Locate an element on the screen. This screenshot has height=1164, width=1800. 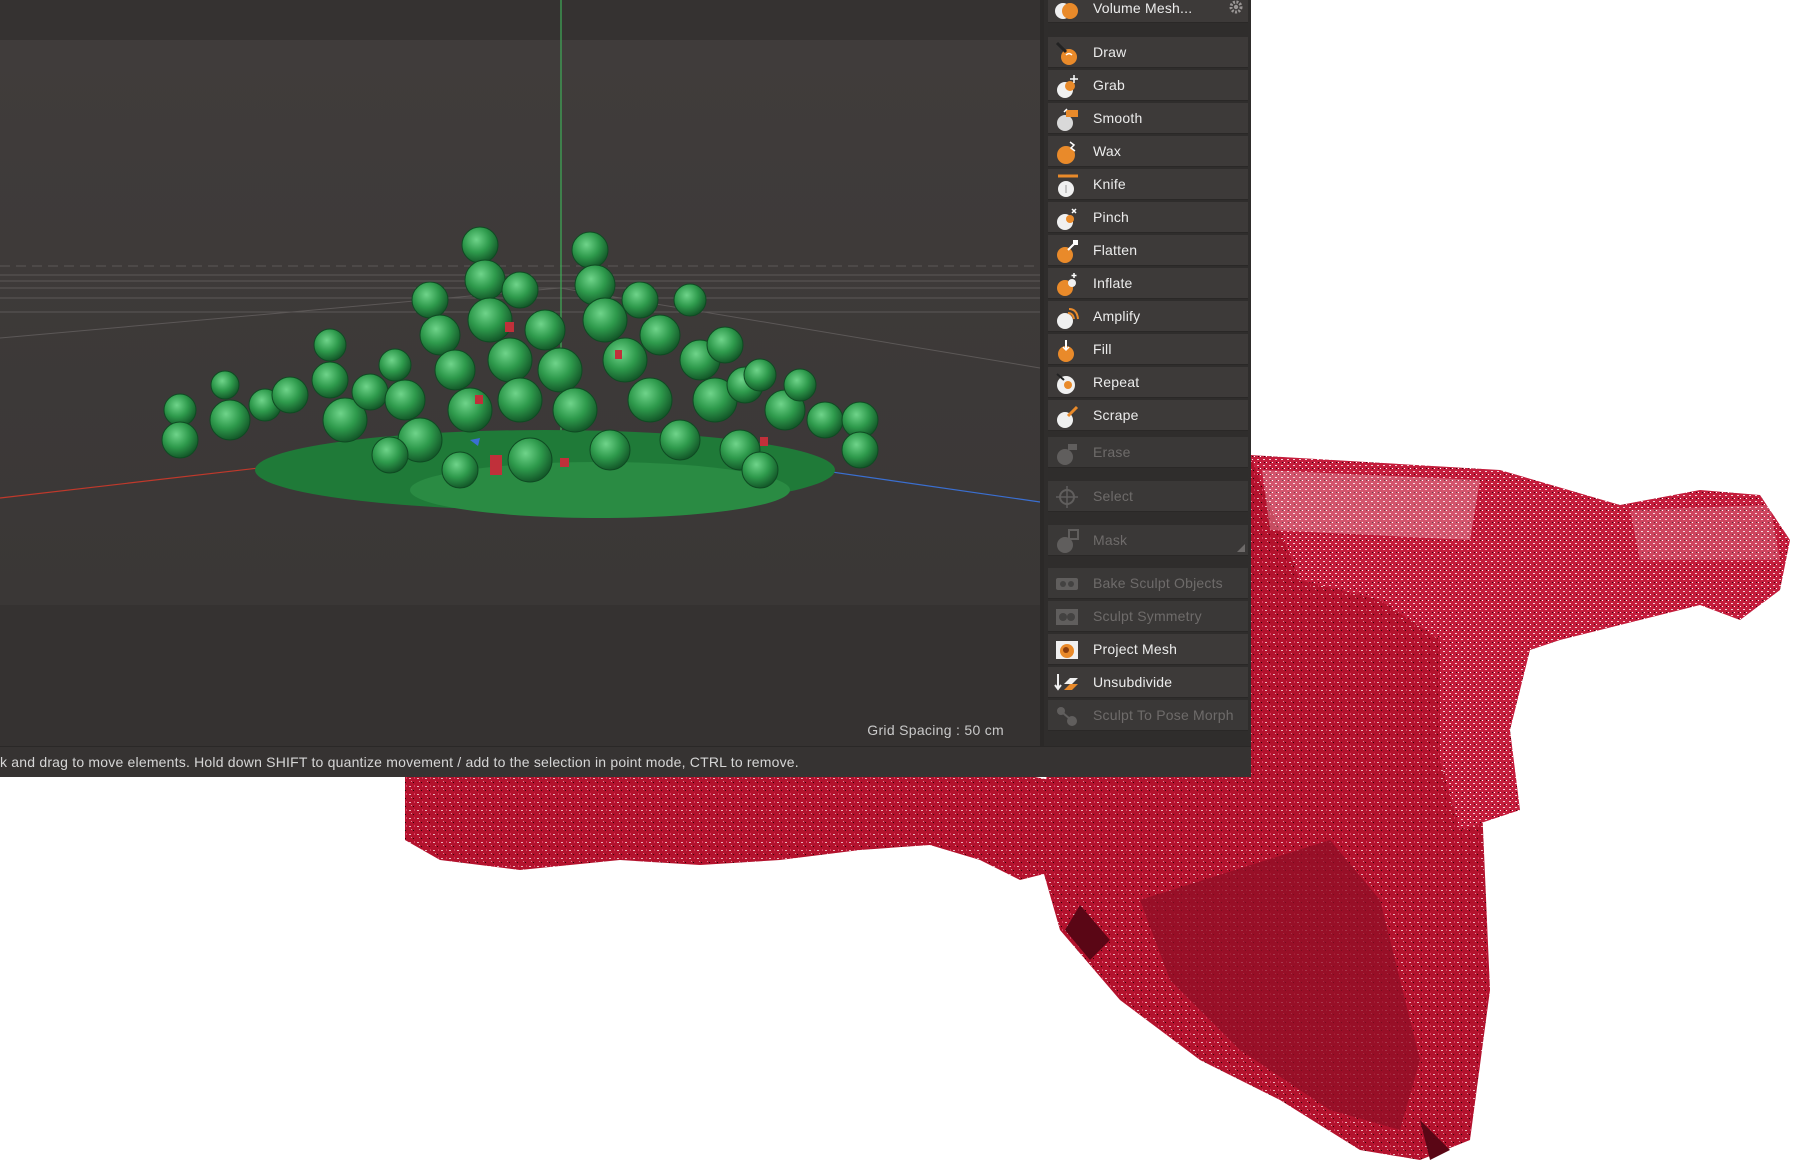
gear-icon is located at coordinates (1236, 7).